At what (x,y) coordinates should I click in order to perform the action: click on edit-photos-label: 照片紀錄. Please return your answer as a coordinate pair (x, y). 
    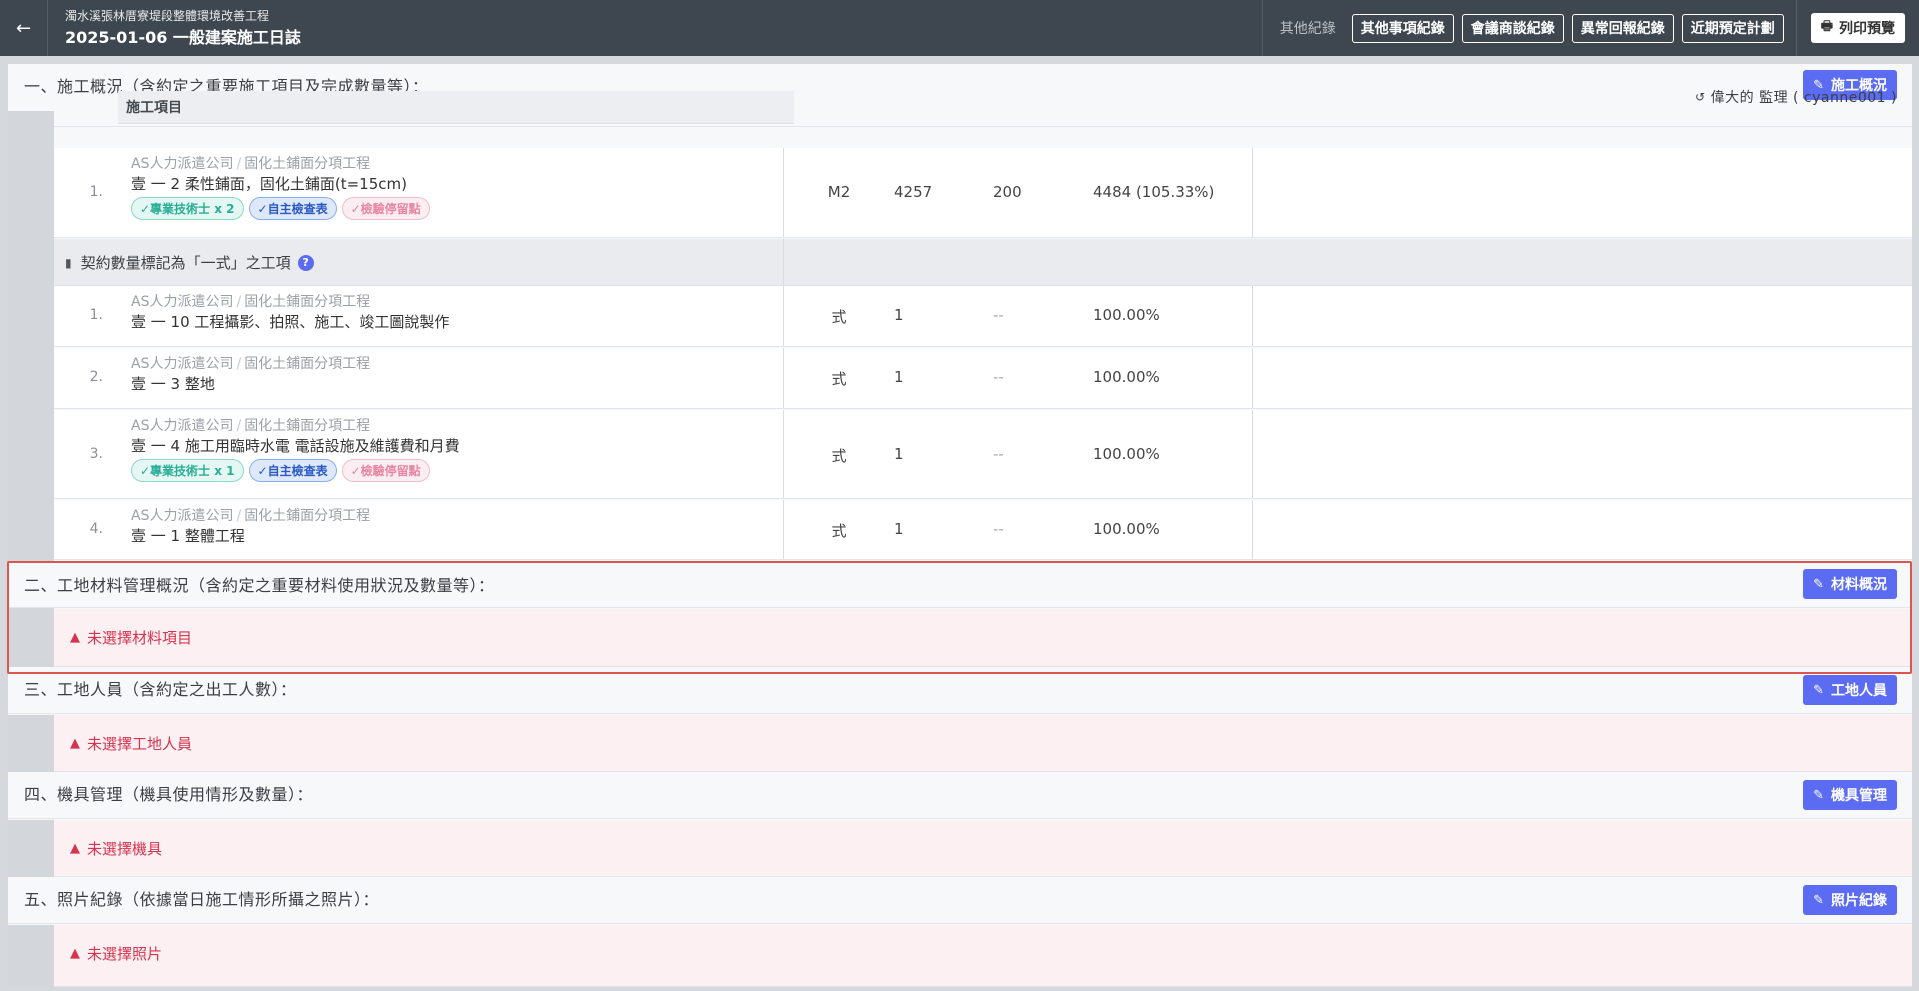
    Looking at the image, I should click on (1859, 901).